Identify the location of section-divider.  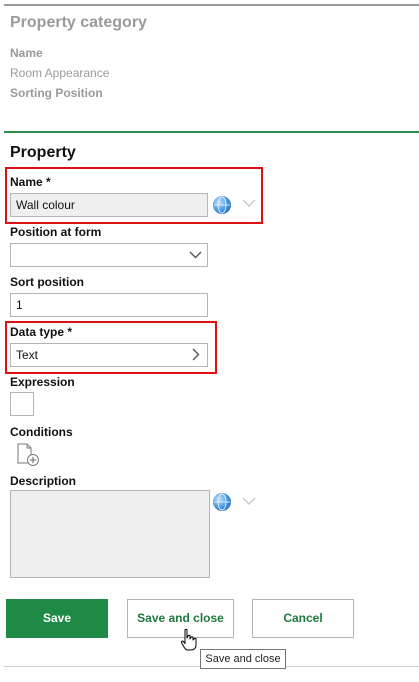
(211, 132).